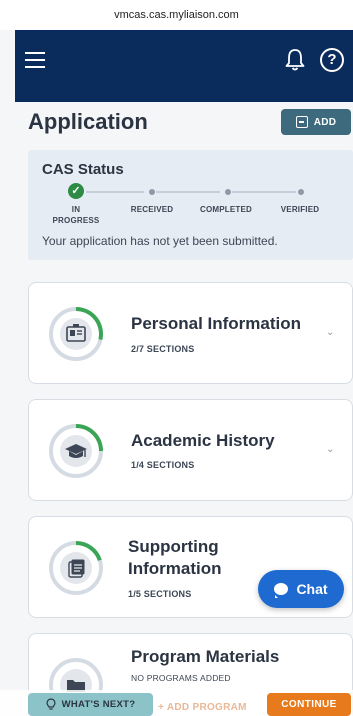 Image resolution: width=353 pixels, height=716 pixels. I want to click on card-title: Program Materials, so click(205, 656).